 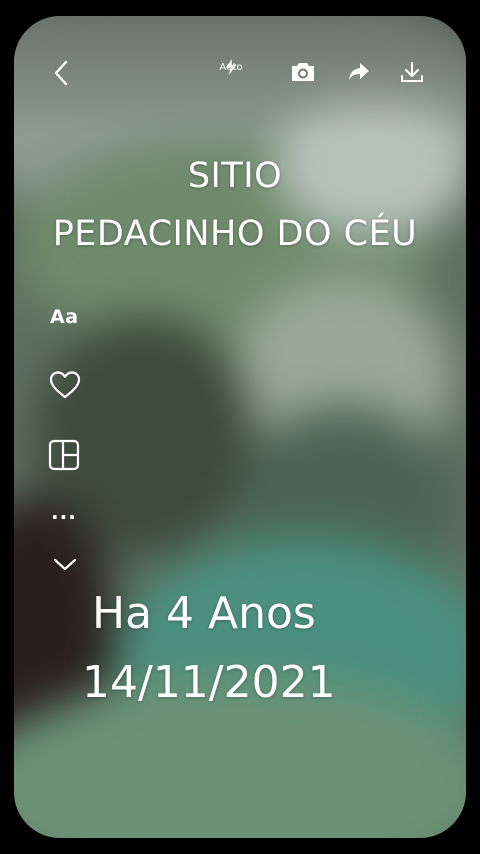 I want to click on heart-icon, so click(x=65, y=385).